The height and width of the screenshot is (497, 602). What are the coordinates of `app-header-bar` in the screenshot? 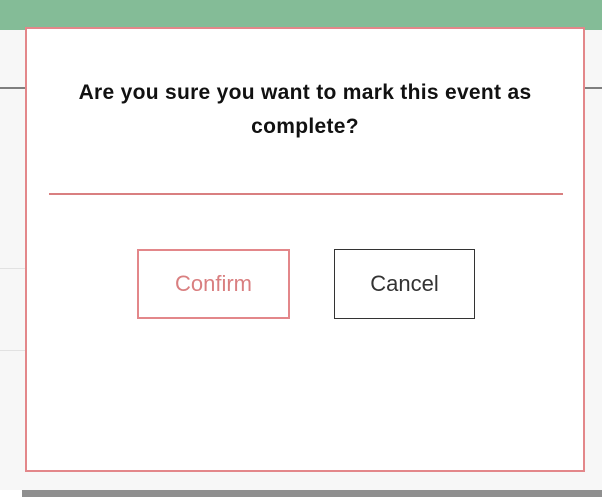 It's located at (301, 15).